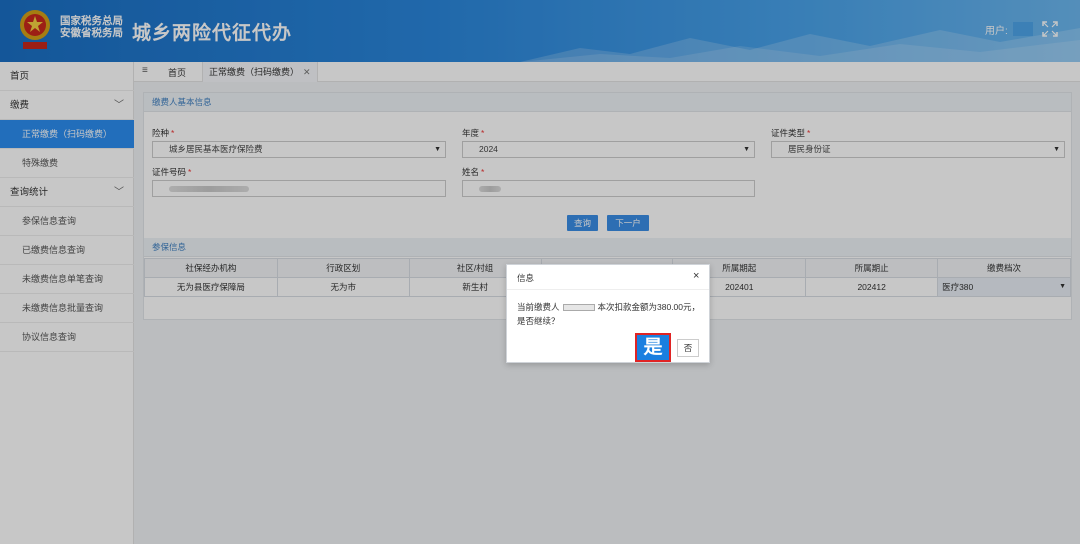 This screenshot has height=544, width=1080. What do you see at coordinates (578, 308) in the screenshot?
I see `redacted-name` at bounding box center [578, 308].